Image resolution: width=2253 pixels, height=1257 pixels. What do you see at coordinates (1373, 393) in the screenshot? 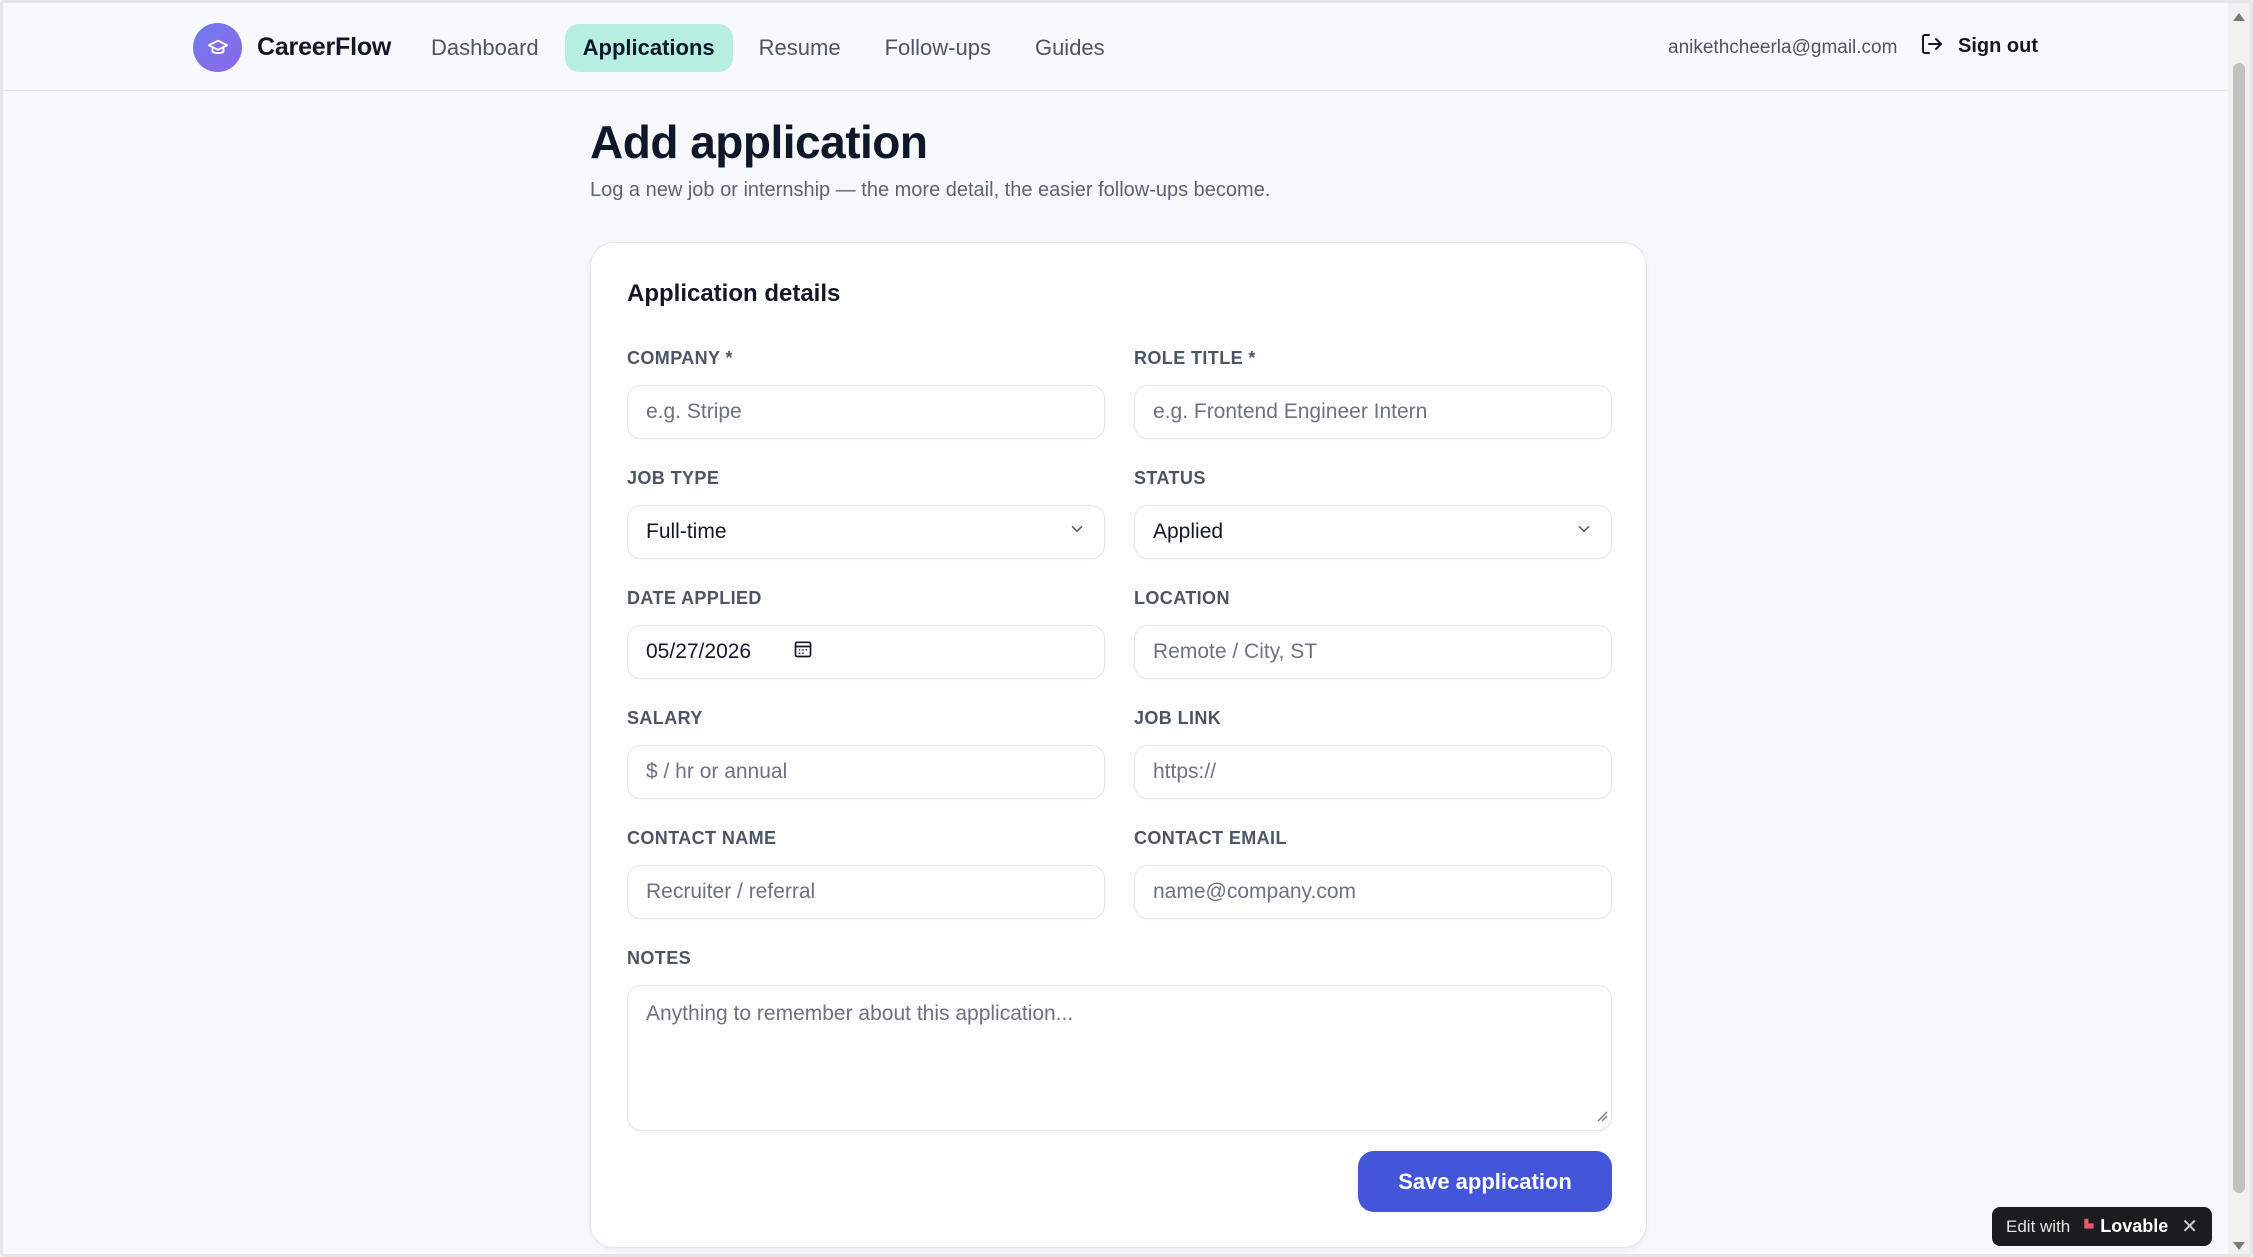
I see `role-title-field: ROLE TITLE *` at bounding box center [1373, 393].